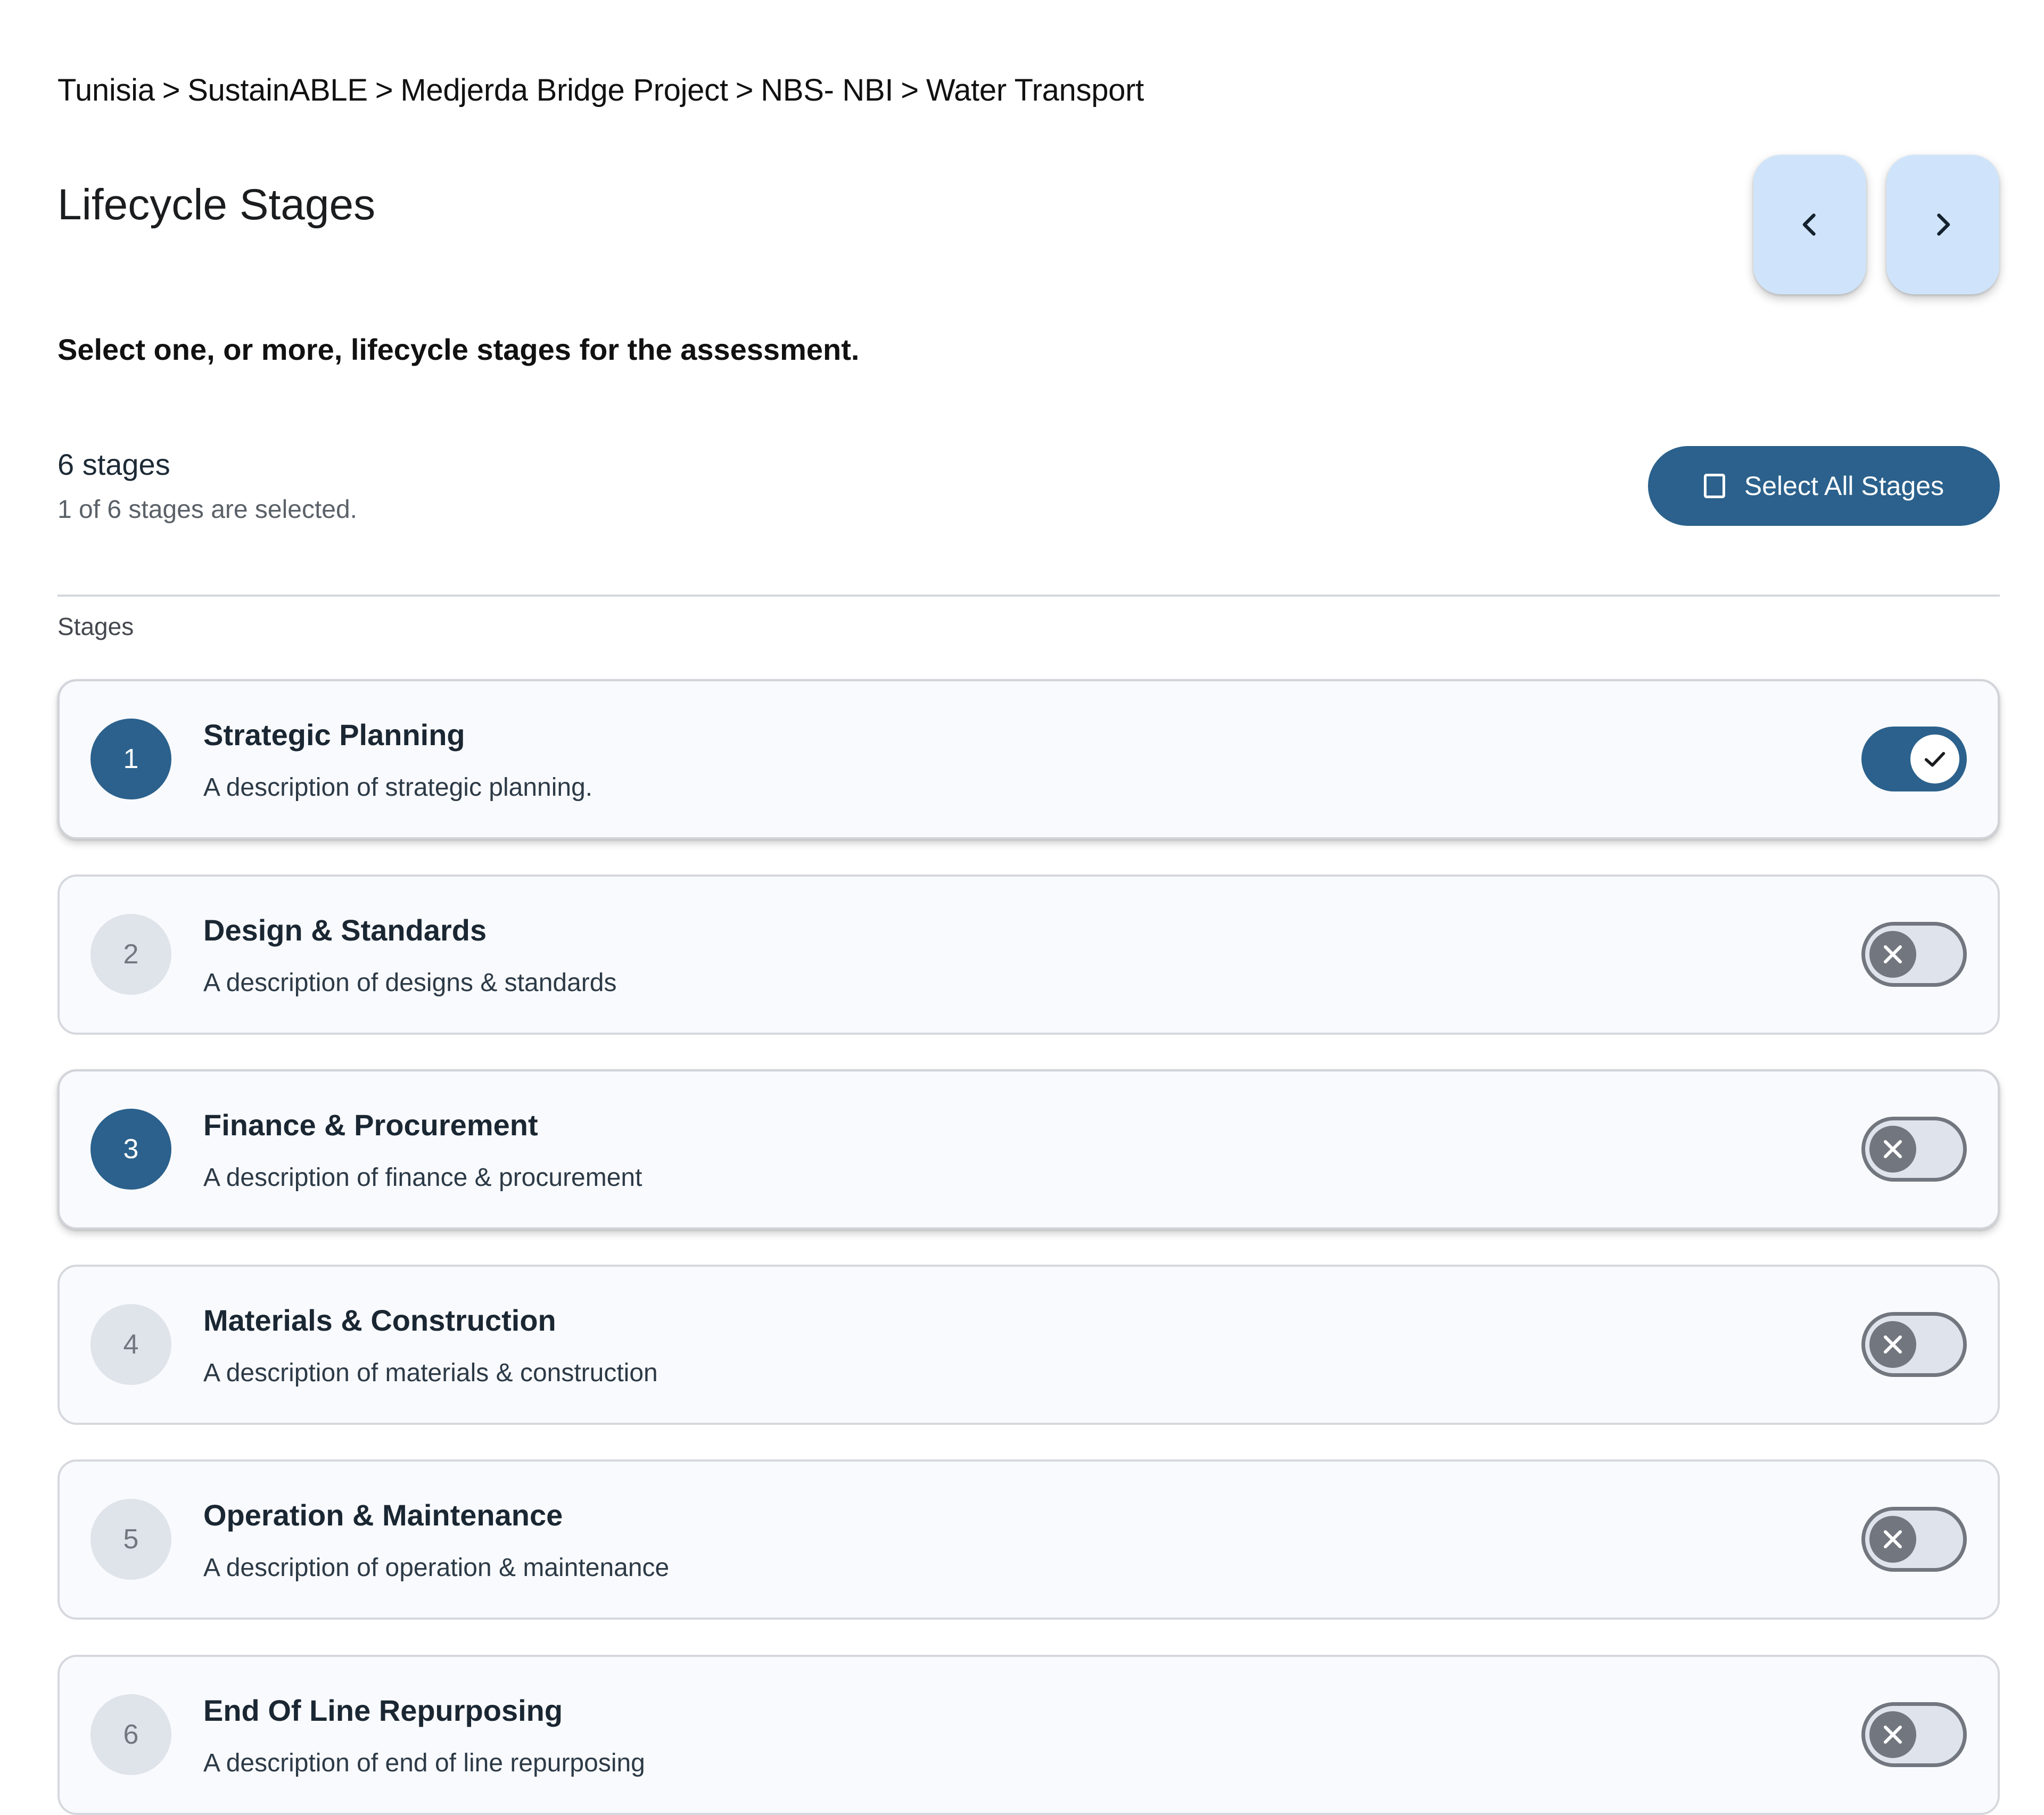 Image resolution: width=2044 pixels, height=1815 pixels. Describe the element at coordinates (379, 1320) in the screenshot. I see `stage-title: Materials & Construction` at that location.